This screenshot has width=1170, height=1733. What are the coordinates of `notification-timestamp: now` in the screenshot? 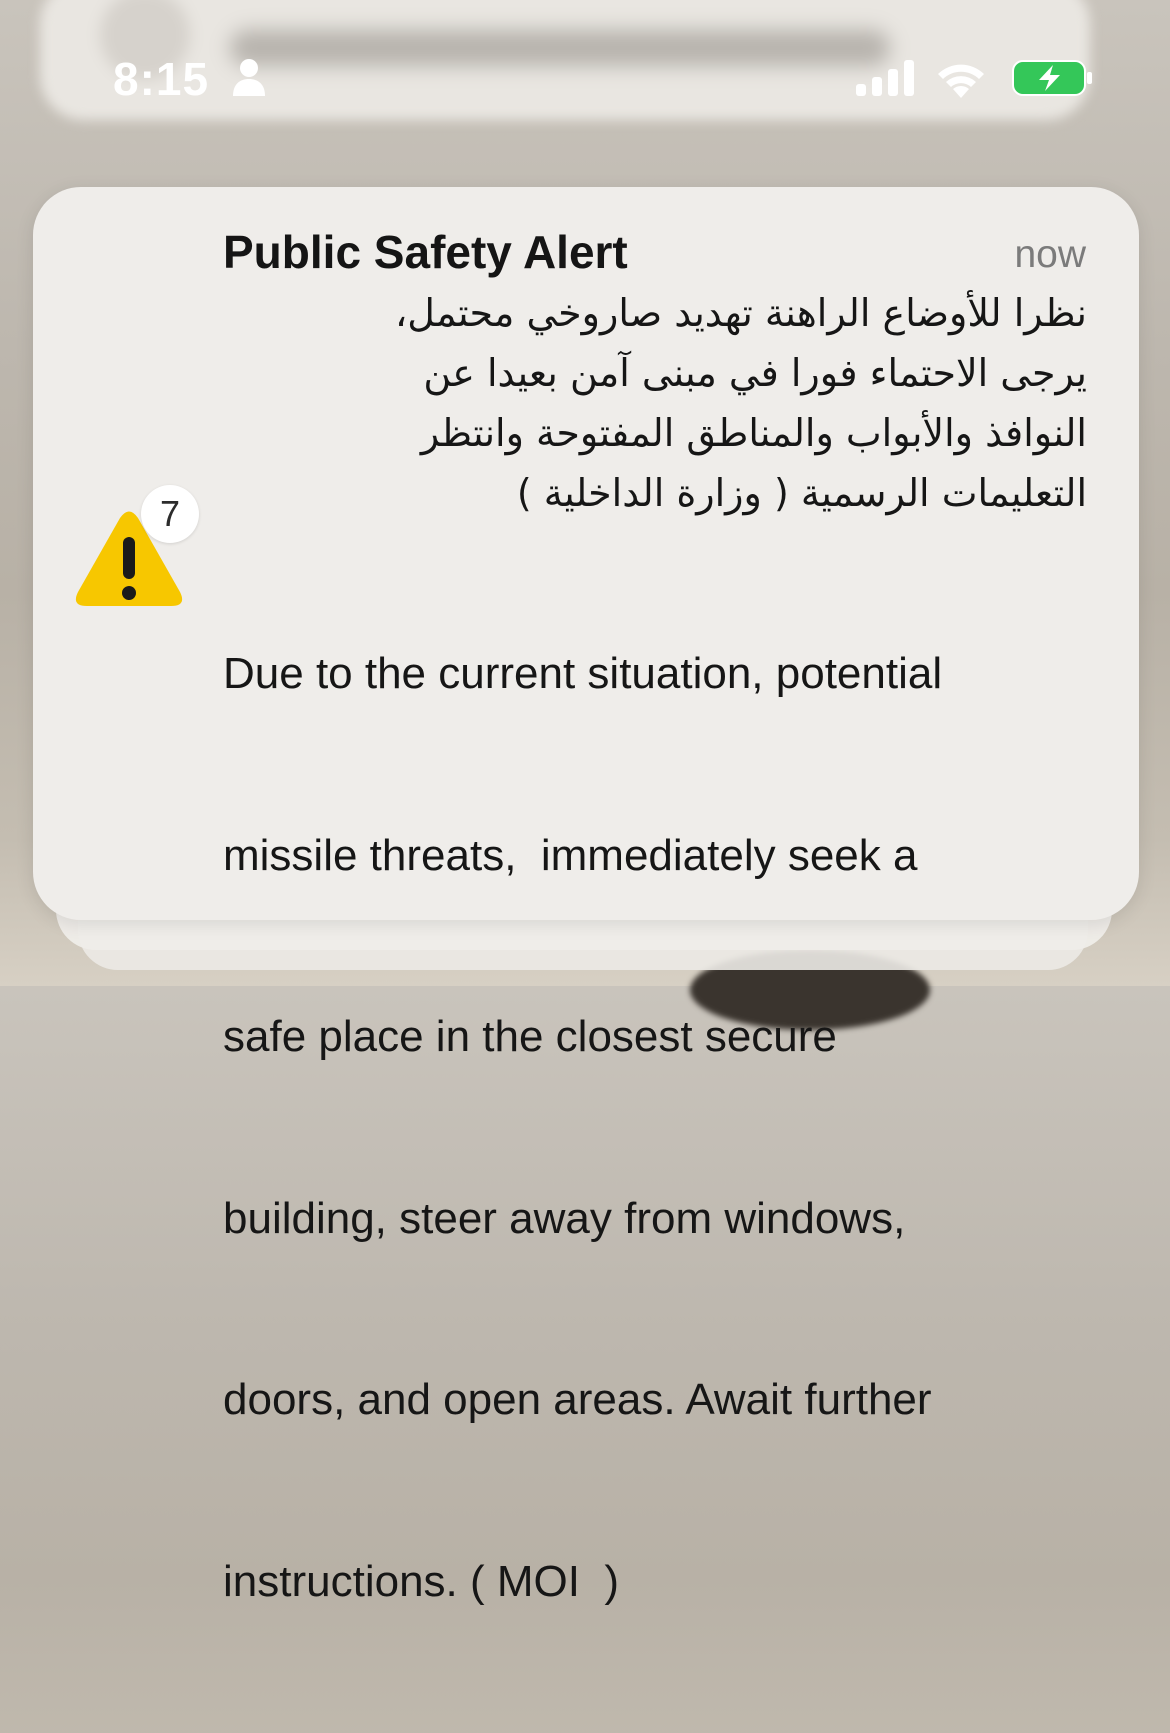 It's located at (1050, 254).